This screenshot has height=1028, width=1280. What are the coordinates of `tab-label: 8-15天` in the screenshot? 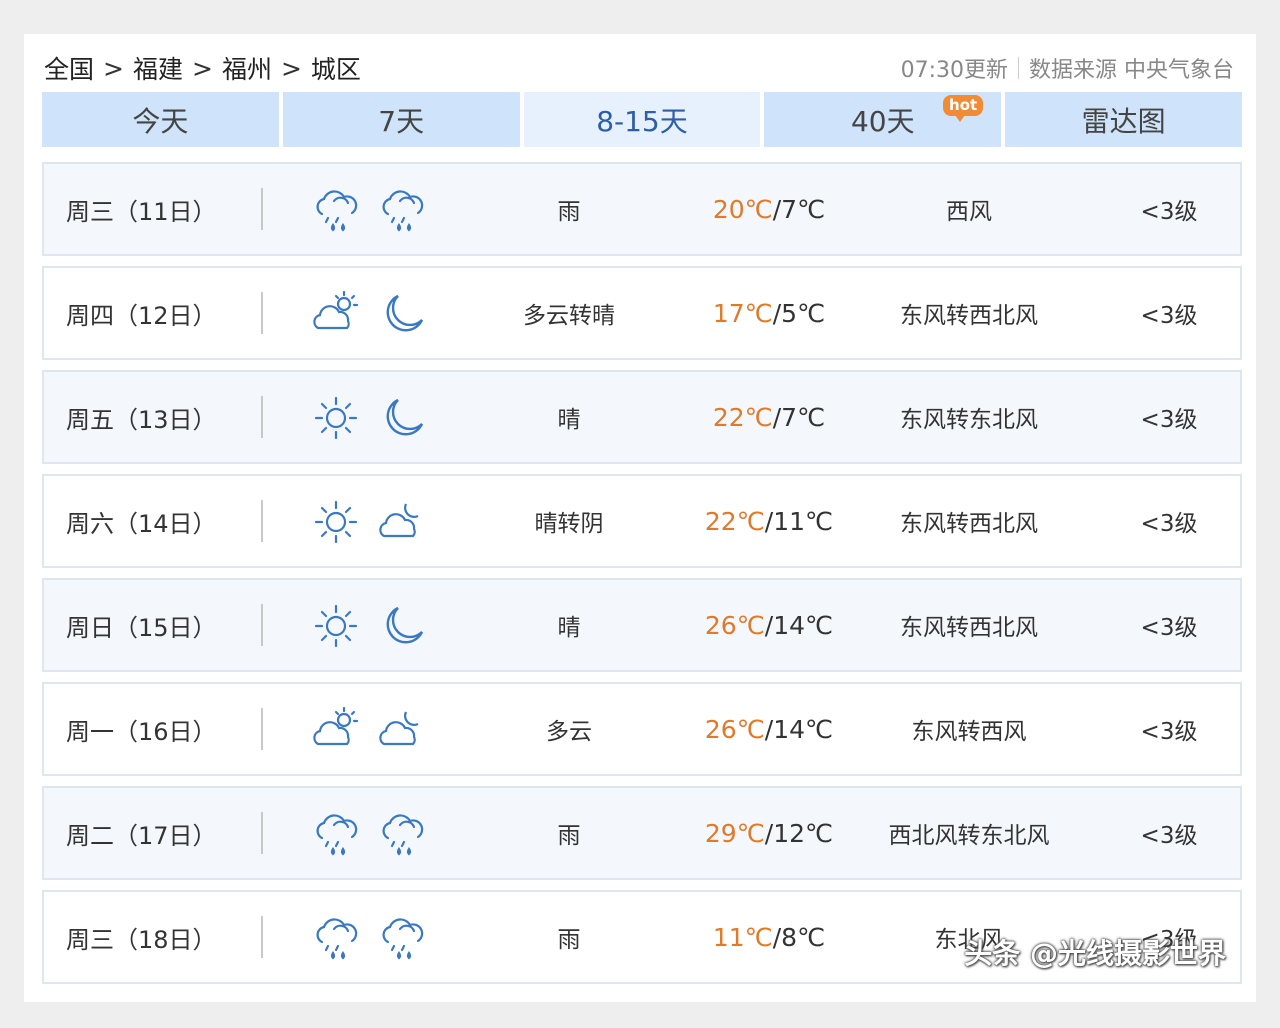 It's located at (642, 121).